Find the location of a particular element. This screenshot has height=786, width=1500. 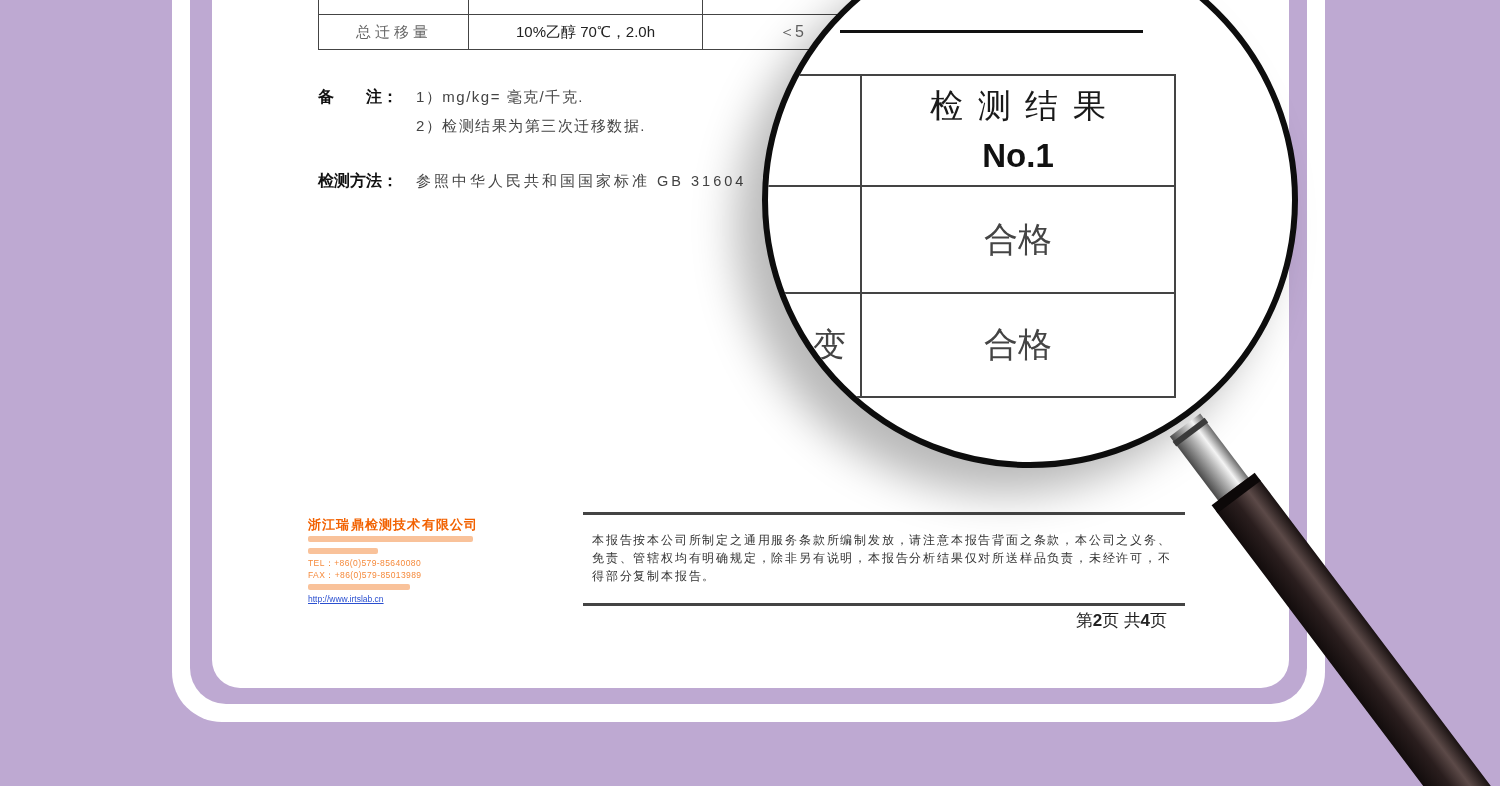

note-text: 1）mg/kg= 毫克/千克. is located at coordinates (500, 97).